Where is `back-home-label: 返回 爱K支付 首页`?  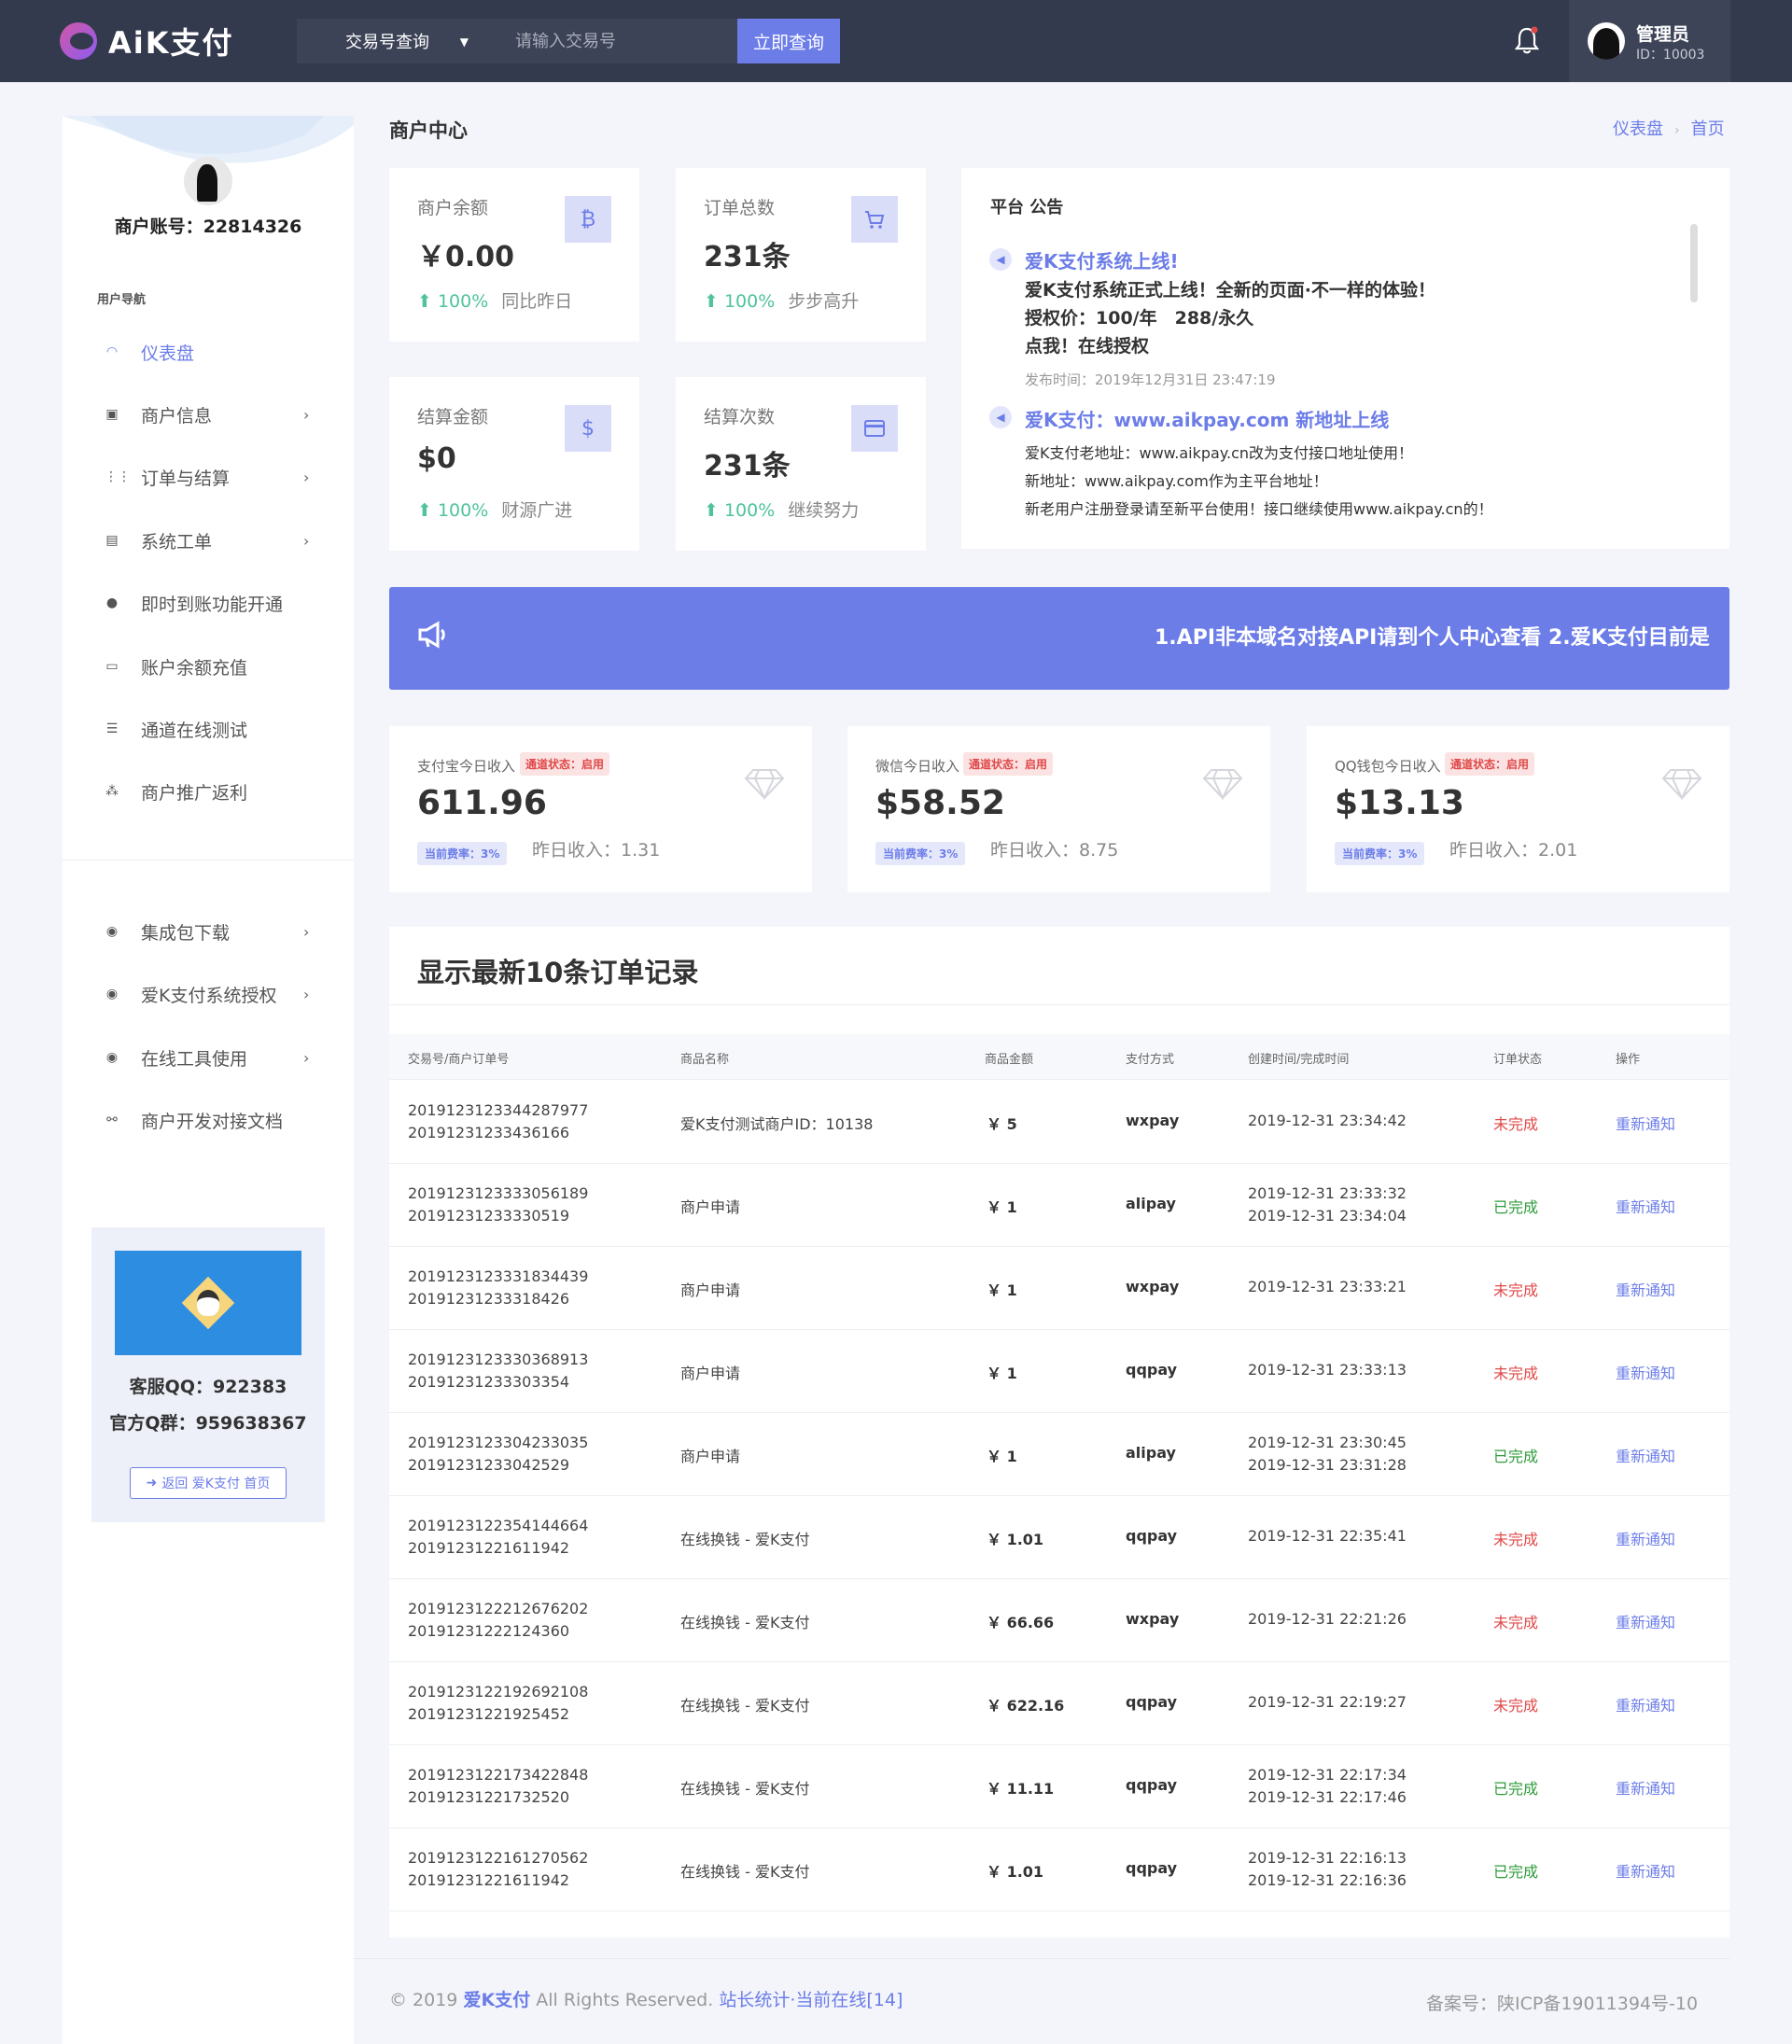 back-home-label: 返回 爱K支付 首页 is located at coordinates (216, 1484).